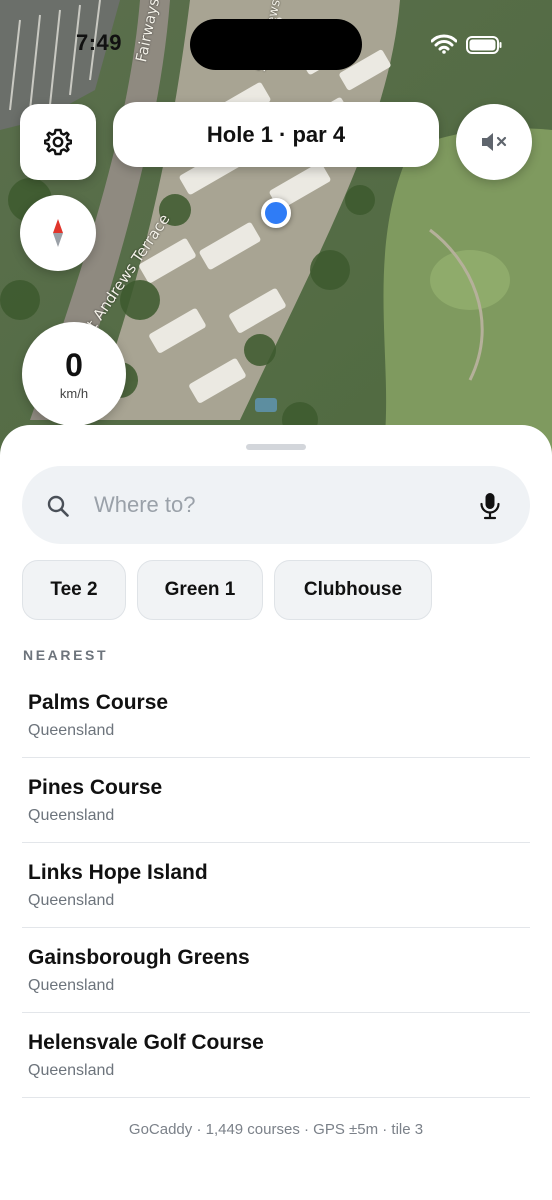 This screenshot has height=1200, width=552. I want to click on search-icon, so click(58, 506).